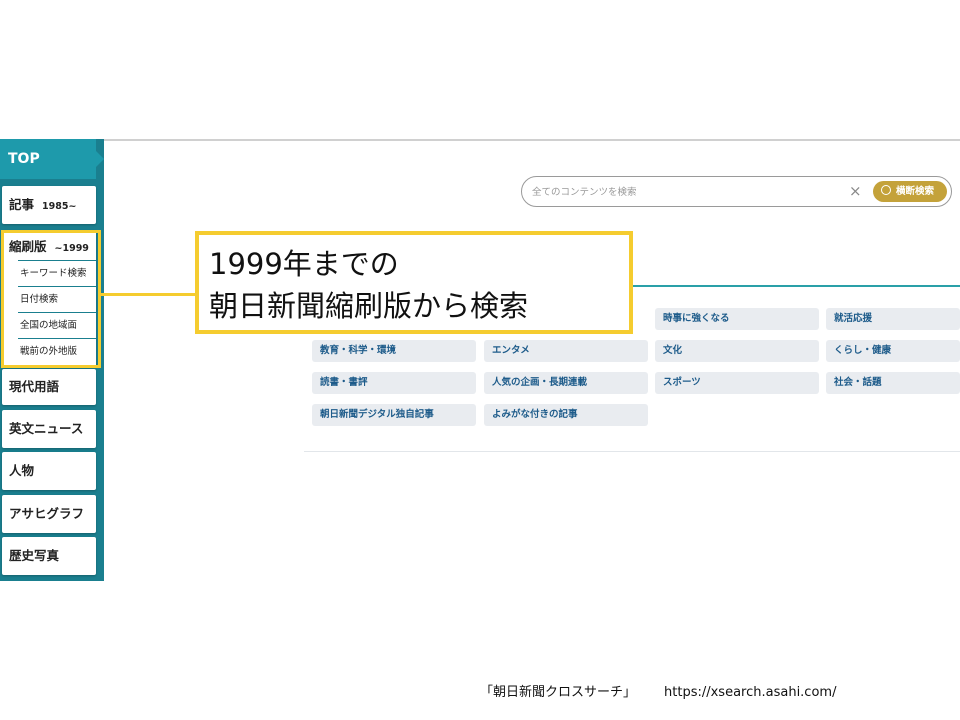 The width and height of the screenshot is (960, 720). What do you see at coordinates (687, 192) in the screenshot?
I see `search-input` at bounding box center [687, 192].